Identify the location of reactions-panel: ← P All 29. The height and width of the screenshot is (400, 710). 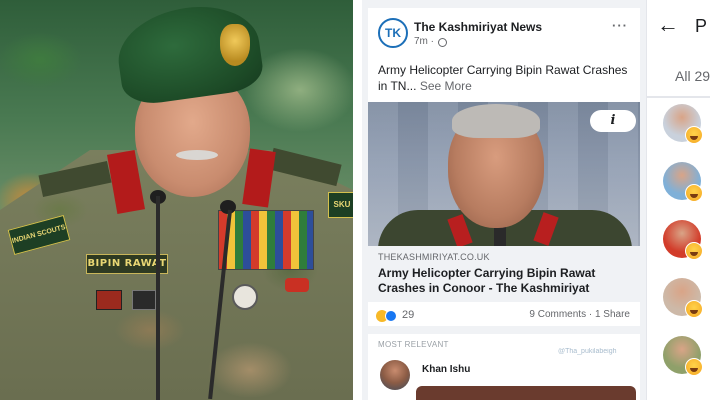
(678, 200).